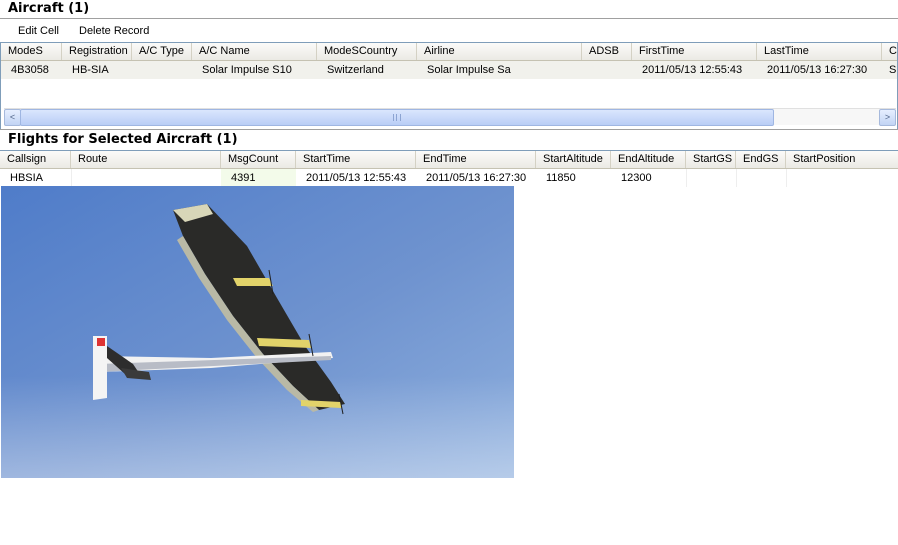 This screenshot has width=898, height=545. I want to click on cell-airline: Solar Impulse Sa, so click(499, 70).